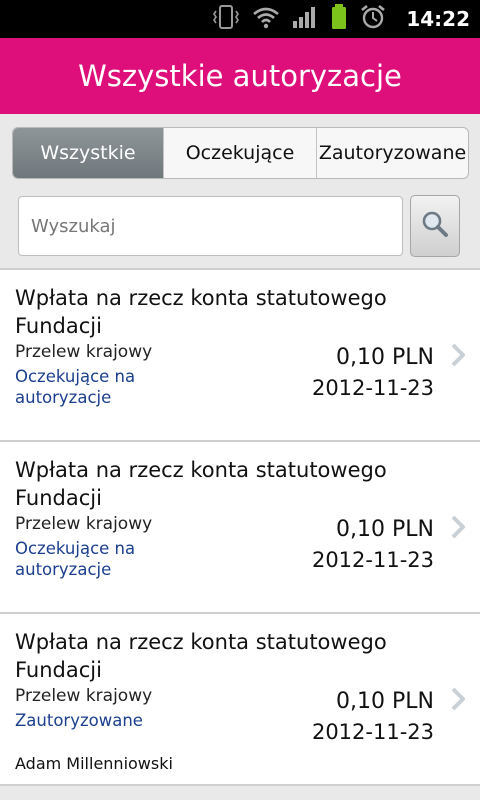 The image size is (480, 800). I want to click on app-header: Wszystkie autoryzacje, so click(240, 76).